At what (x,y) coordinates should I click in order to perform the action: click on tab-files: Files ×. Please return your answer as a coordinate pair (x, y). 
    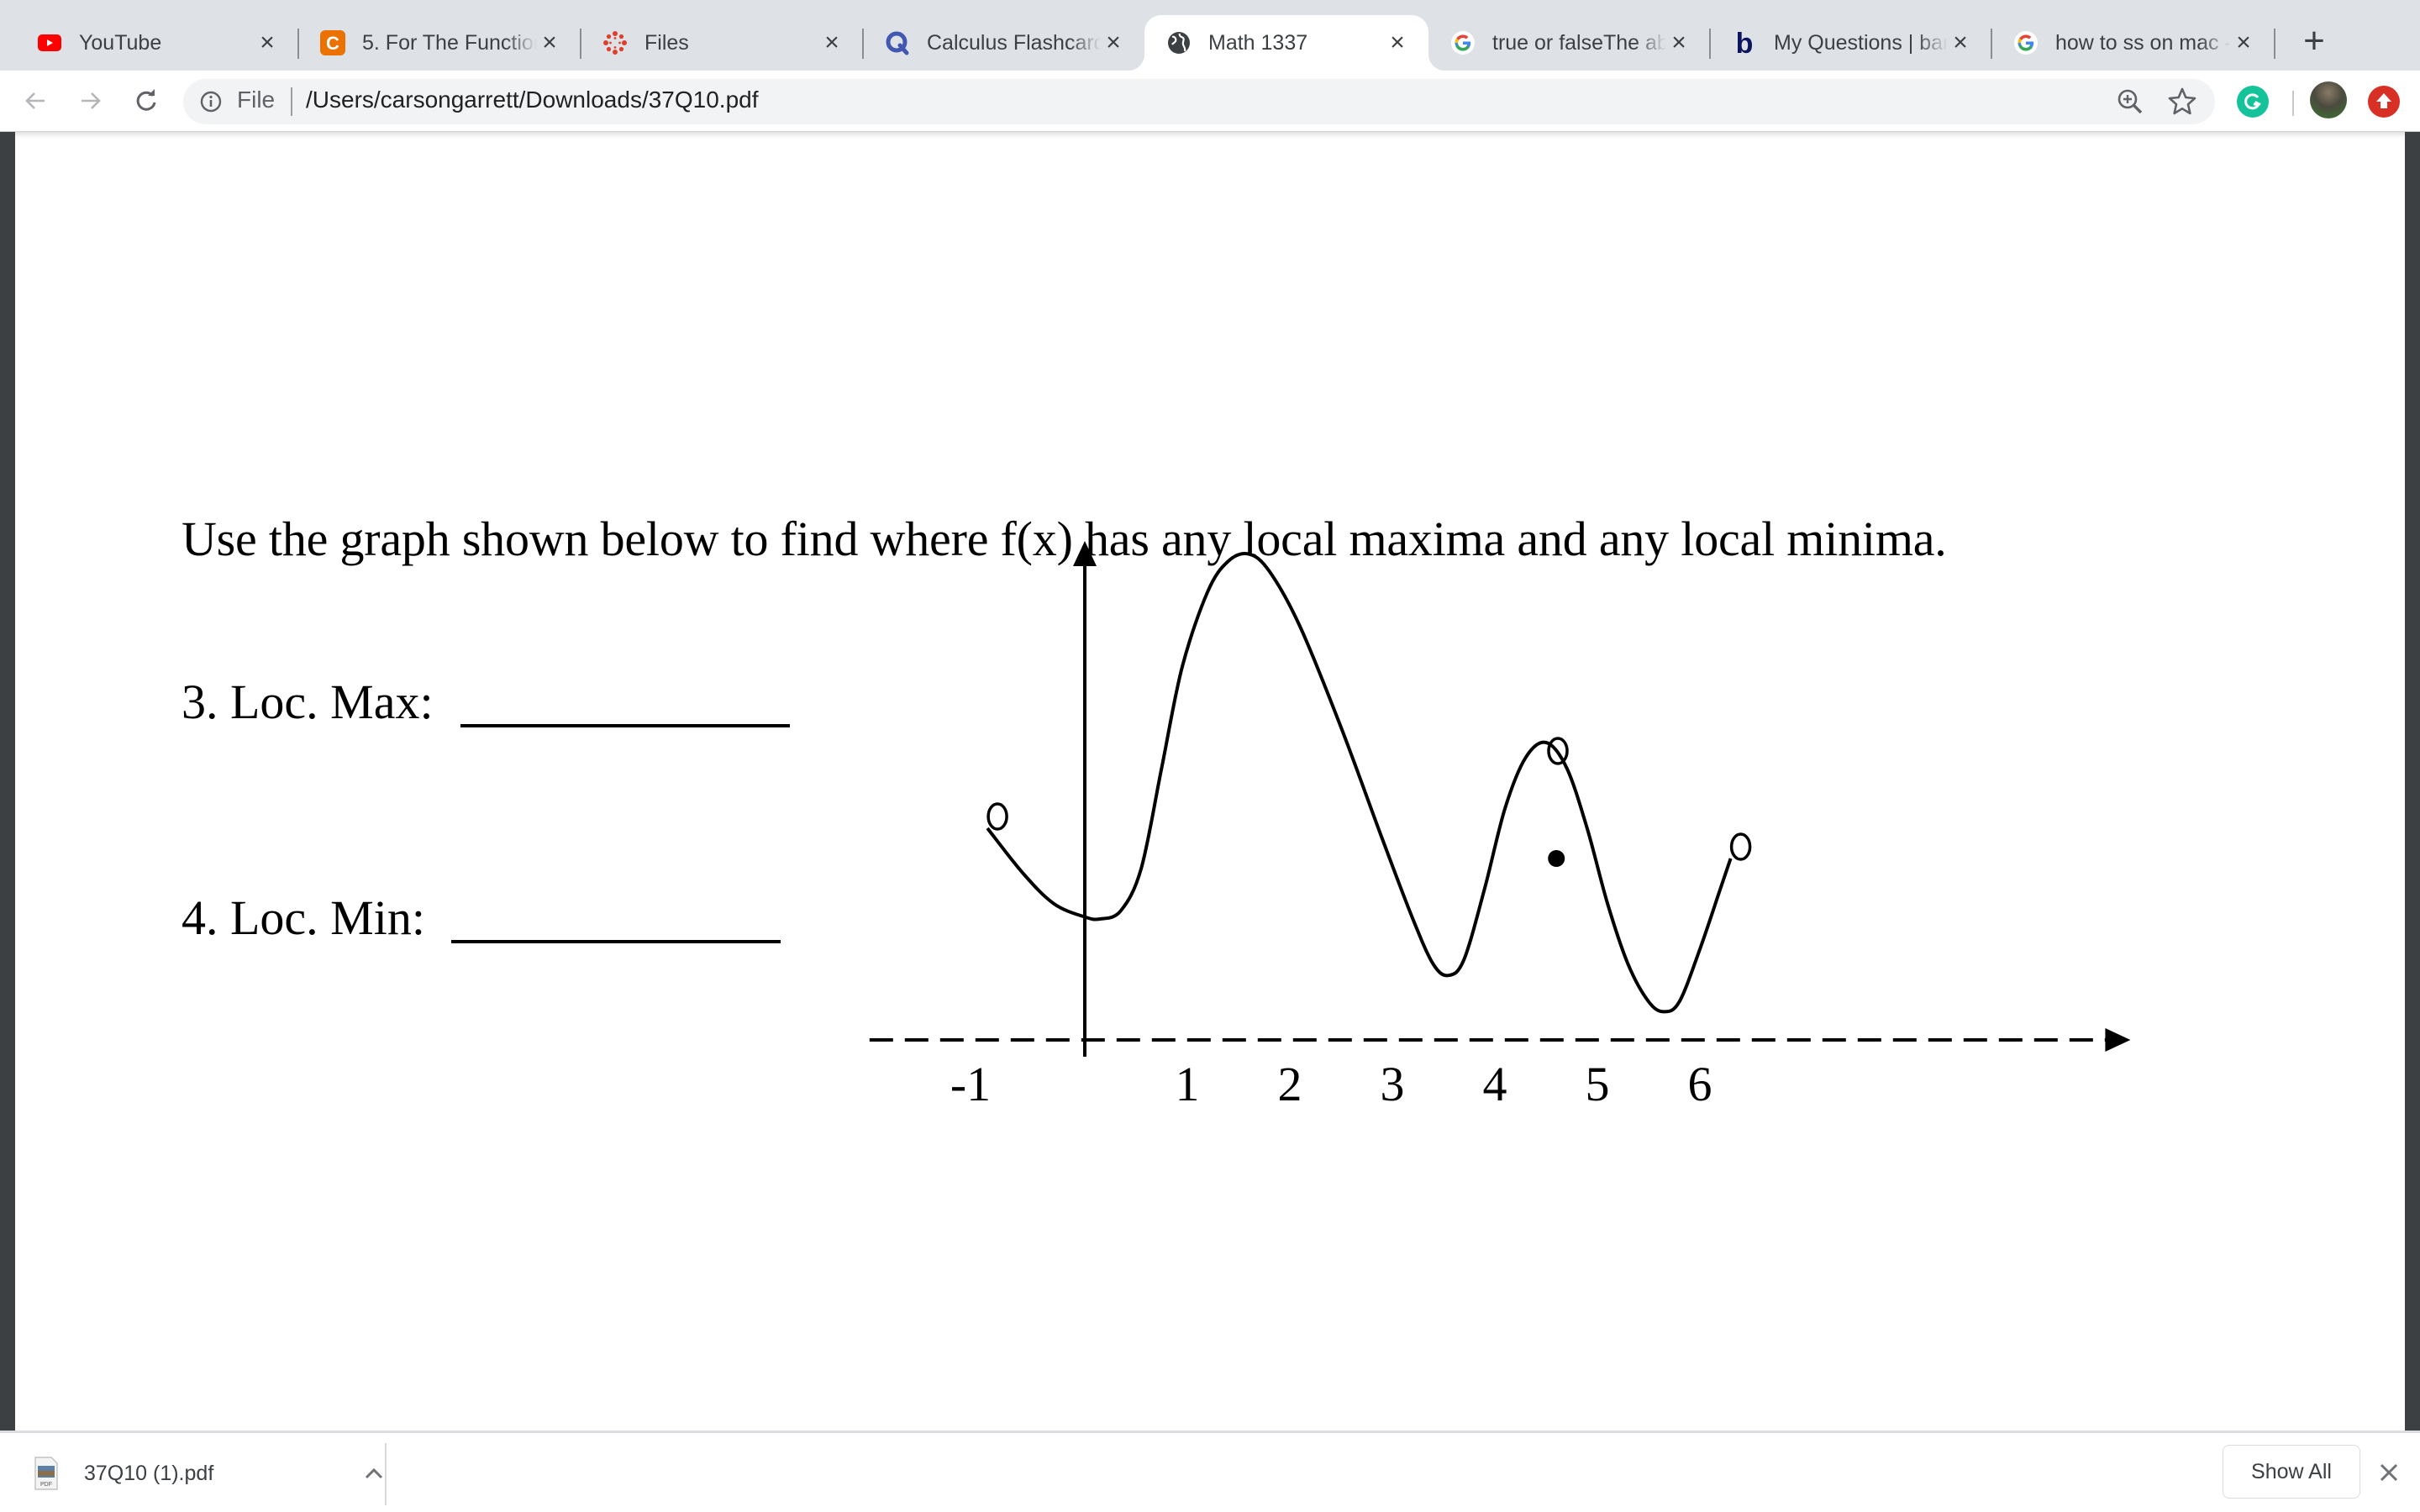
    Looking at the image, I should click on (722, 43).